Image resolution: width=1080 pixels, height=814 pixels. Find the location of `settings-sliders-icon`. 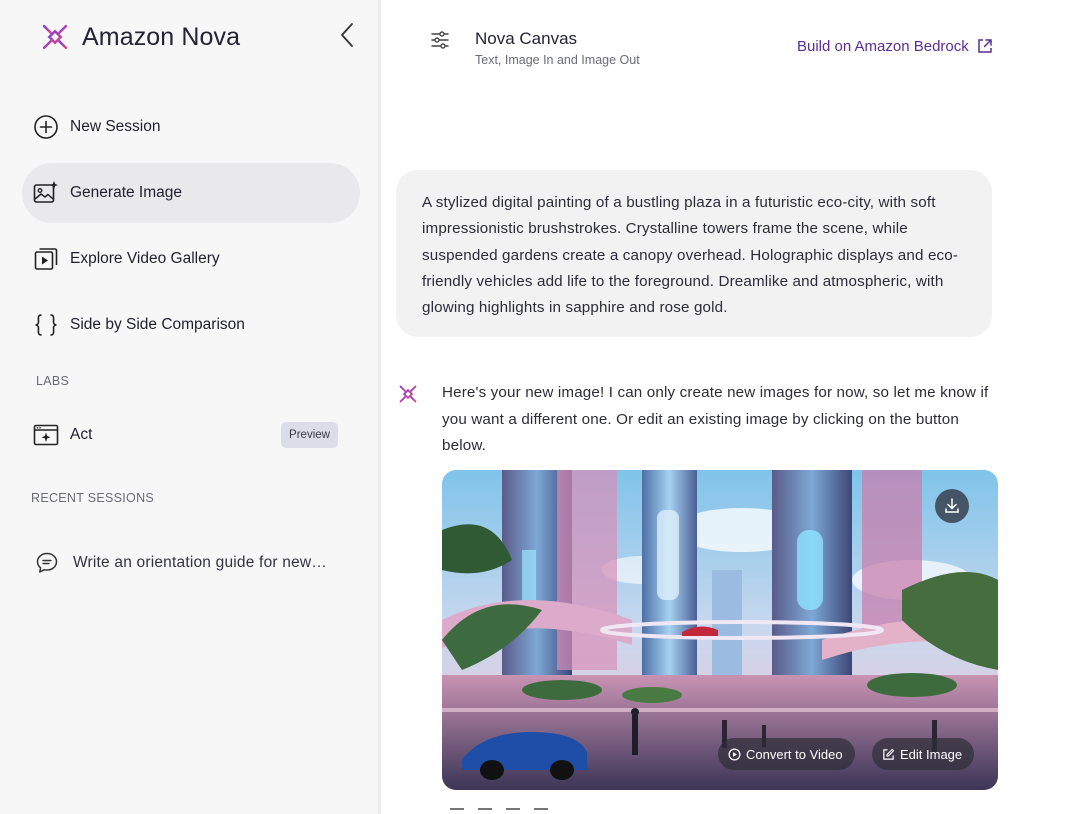

settings-sliders-icon is located at coordinates (440, 40).